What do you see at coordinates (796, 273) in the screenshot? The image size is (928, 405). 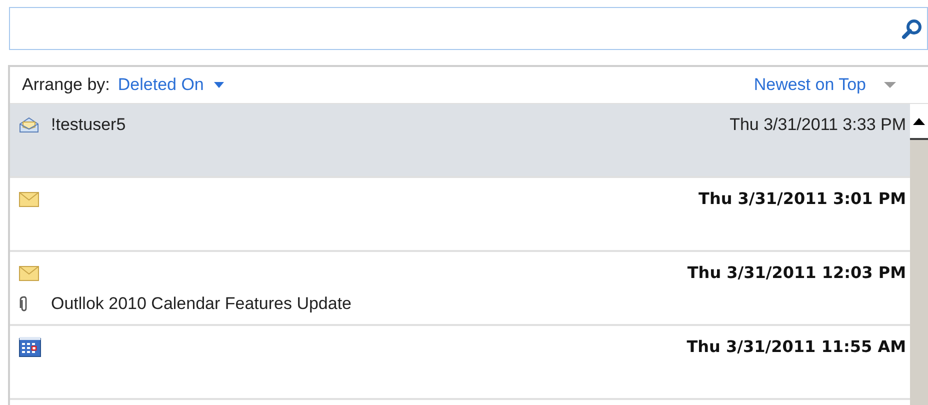 I see `message-date: Thu 3/31/2011 12:03 PM` at bounding box center [796, 273].